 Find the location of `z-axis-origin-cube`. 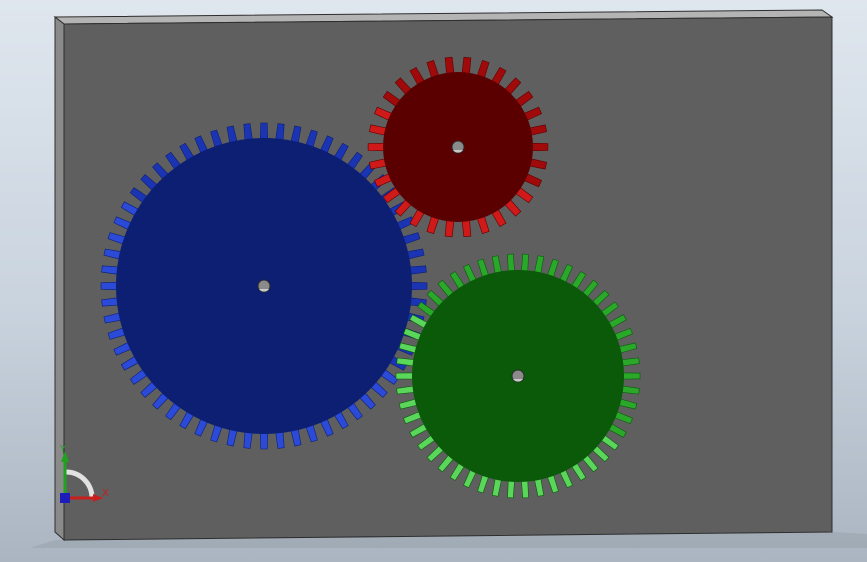

z-axis-origin-cube is located at coordinates (65, 498).